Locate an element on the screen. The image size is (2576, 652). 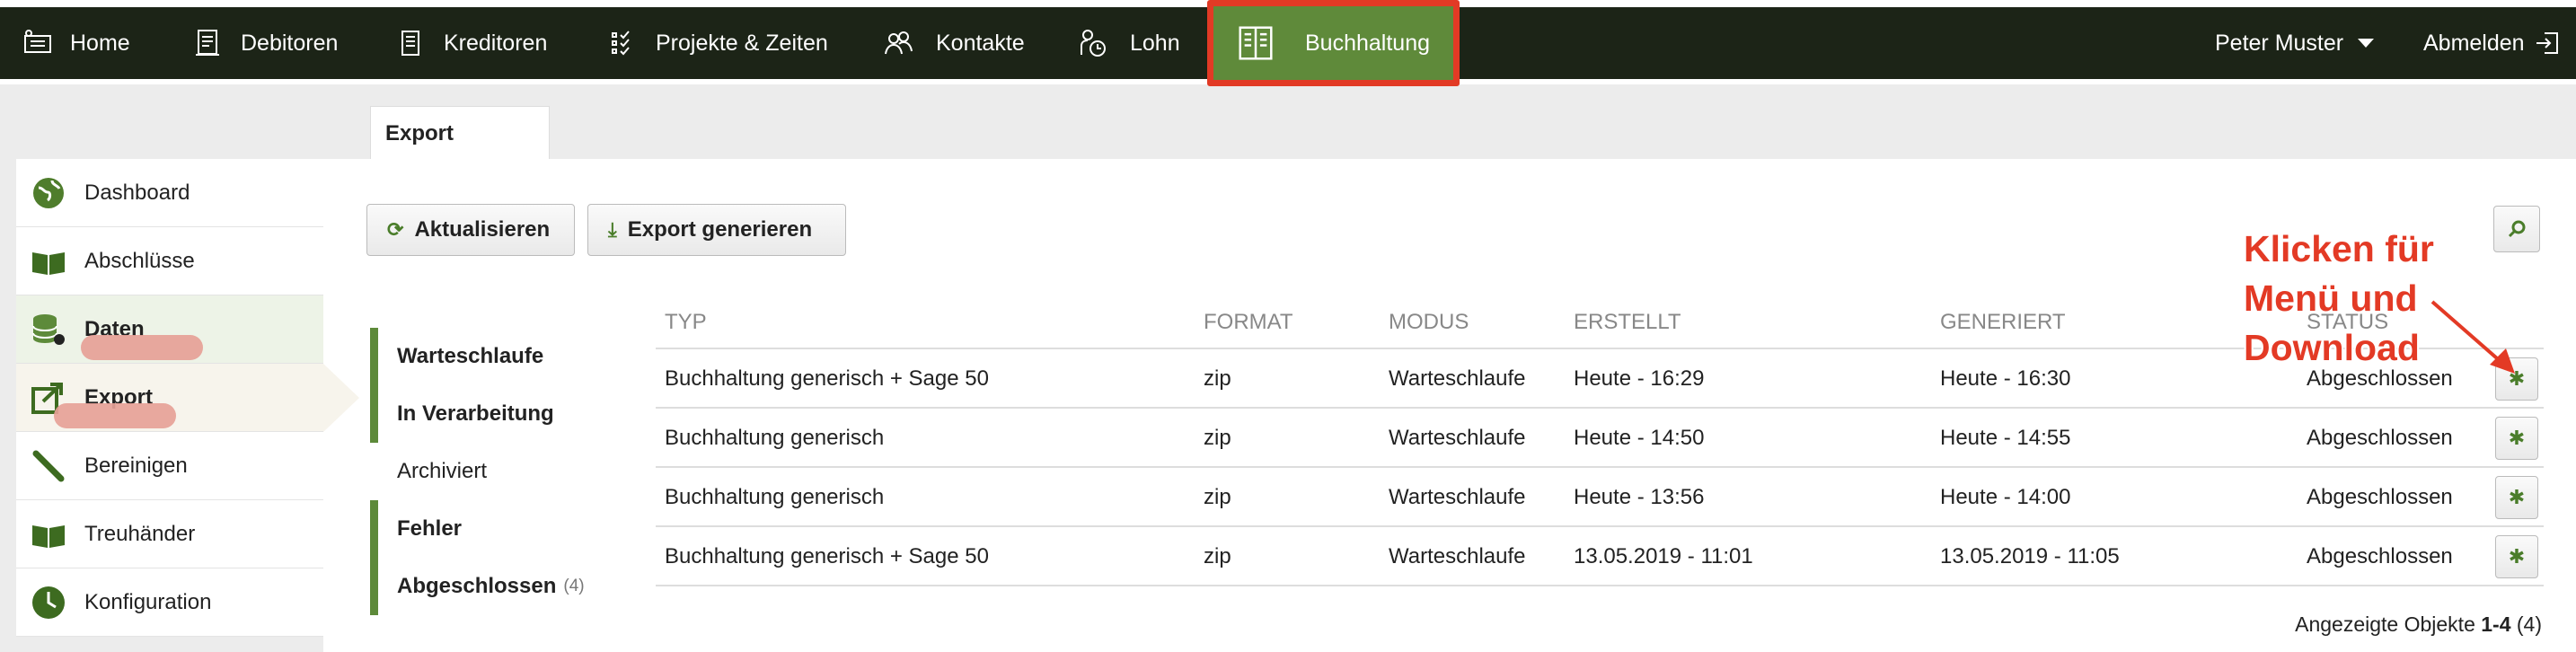
search-icon is located at coordinates (2517, 229).